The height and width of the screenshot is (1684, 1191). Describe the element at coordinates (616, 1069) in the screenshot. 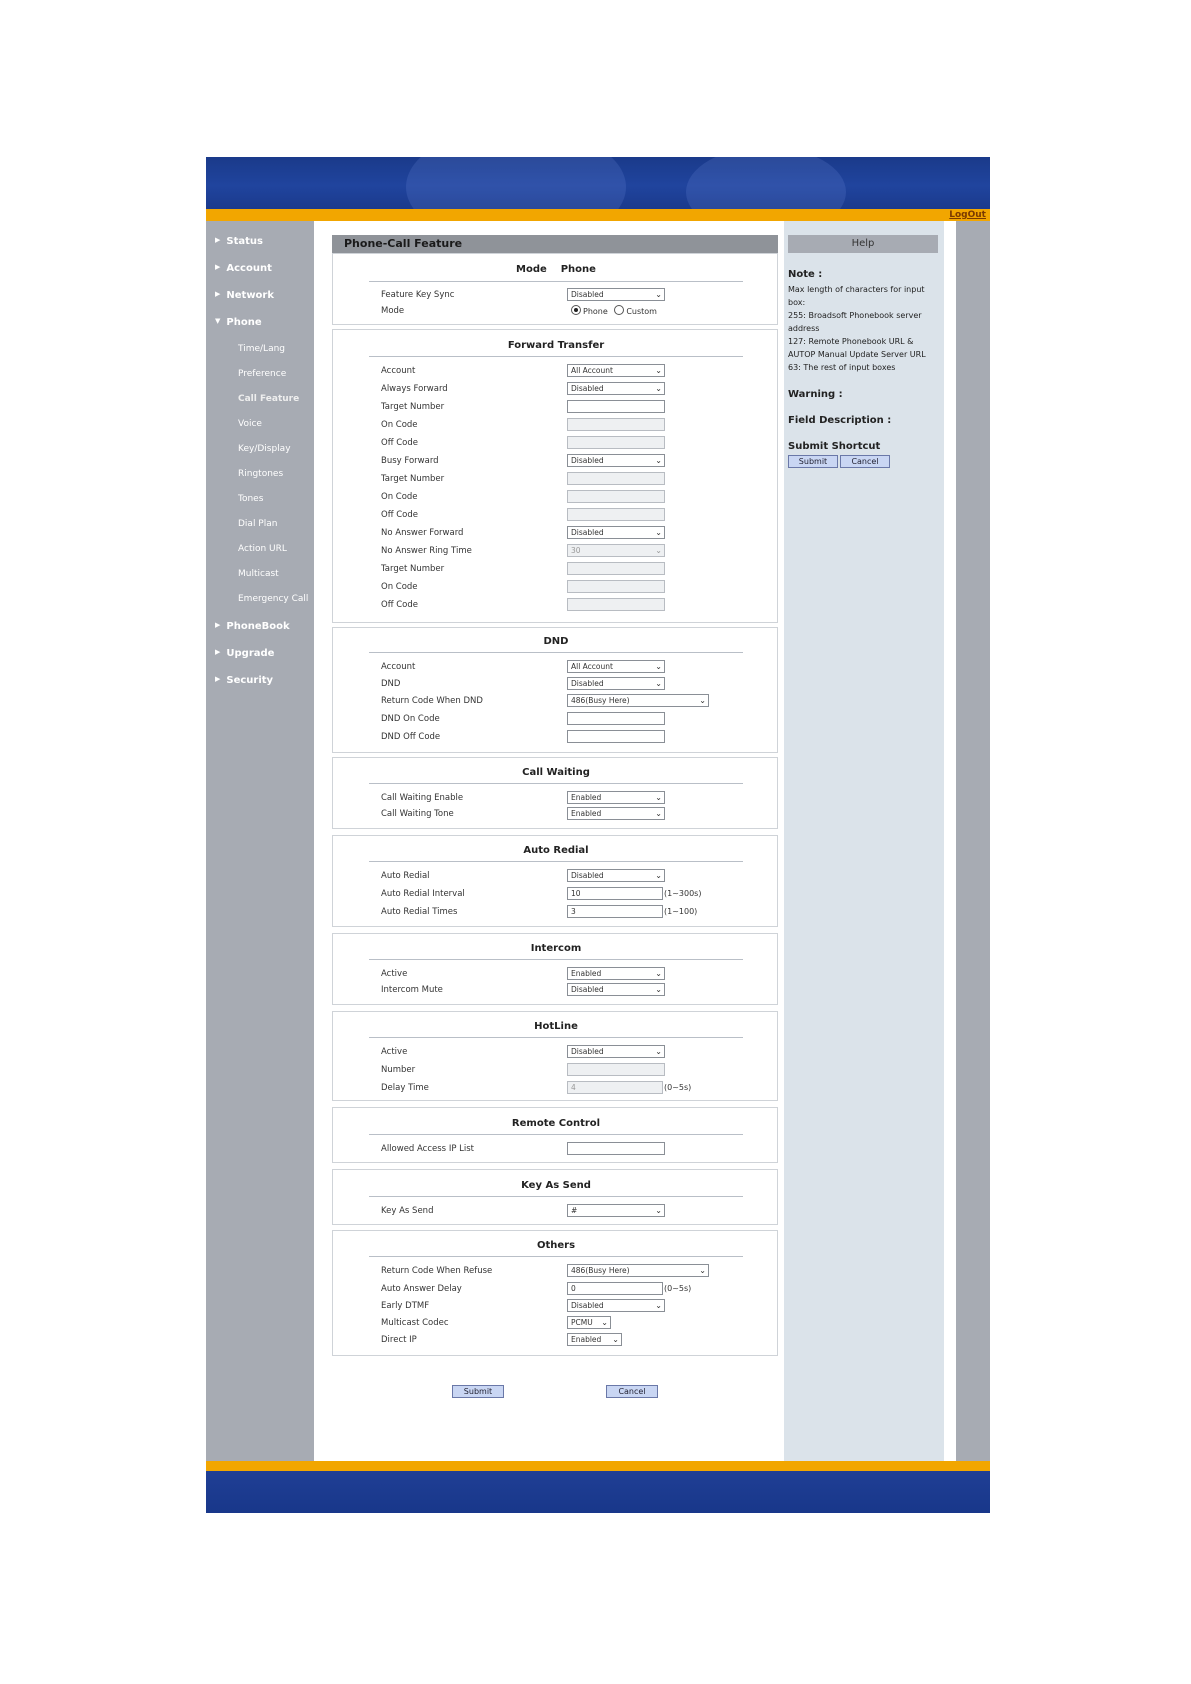

I see `hotline-number-input` at that location.